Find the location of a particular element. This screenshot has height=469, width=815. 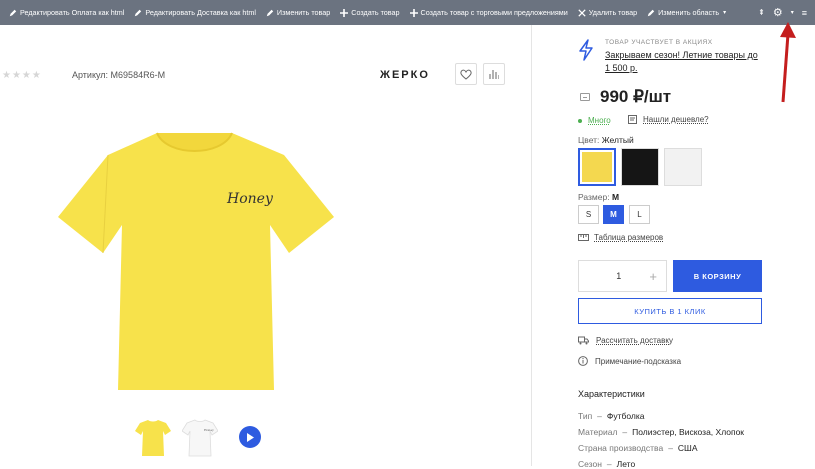

heart-icon is located at coordinates (466, 74).